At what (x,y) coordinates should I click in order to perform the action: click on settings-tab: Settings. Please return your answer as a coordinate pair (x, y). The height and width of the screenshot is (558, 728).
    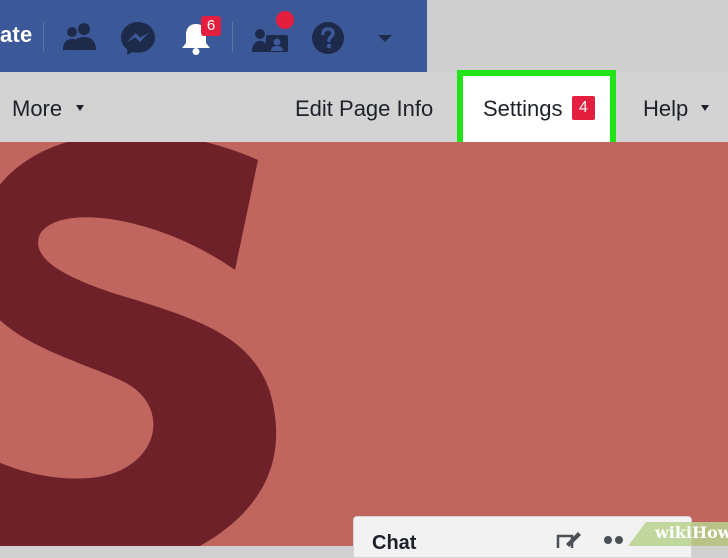
    Looking at the image, I should click on (523, 109).